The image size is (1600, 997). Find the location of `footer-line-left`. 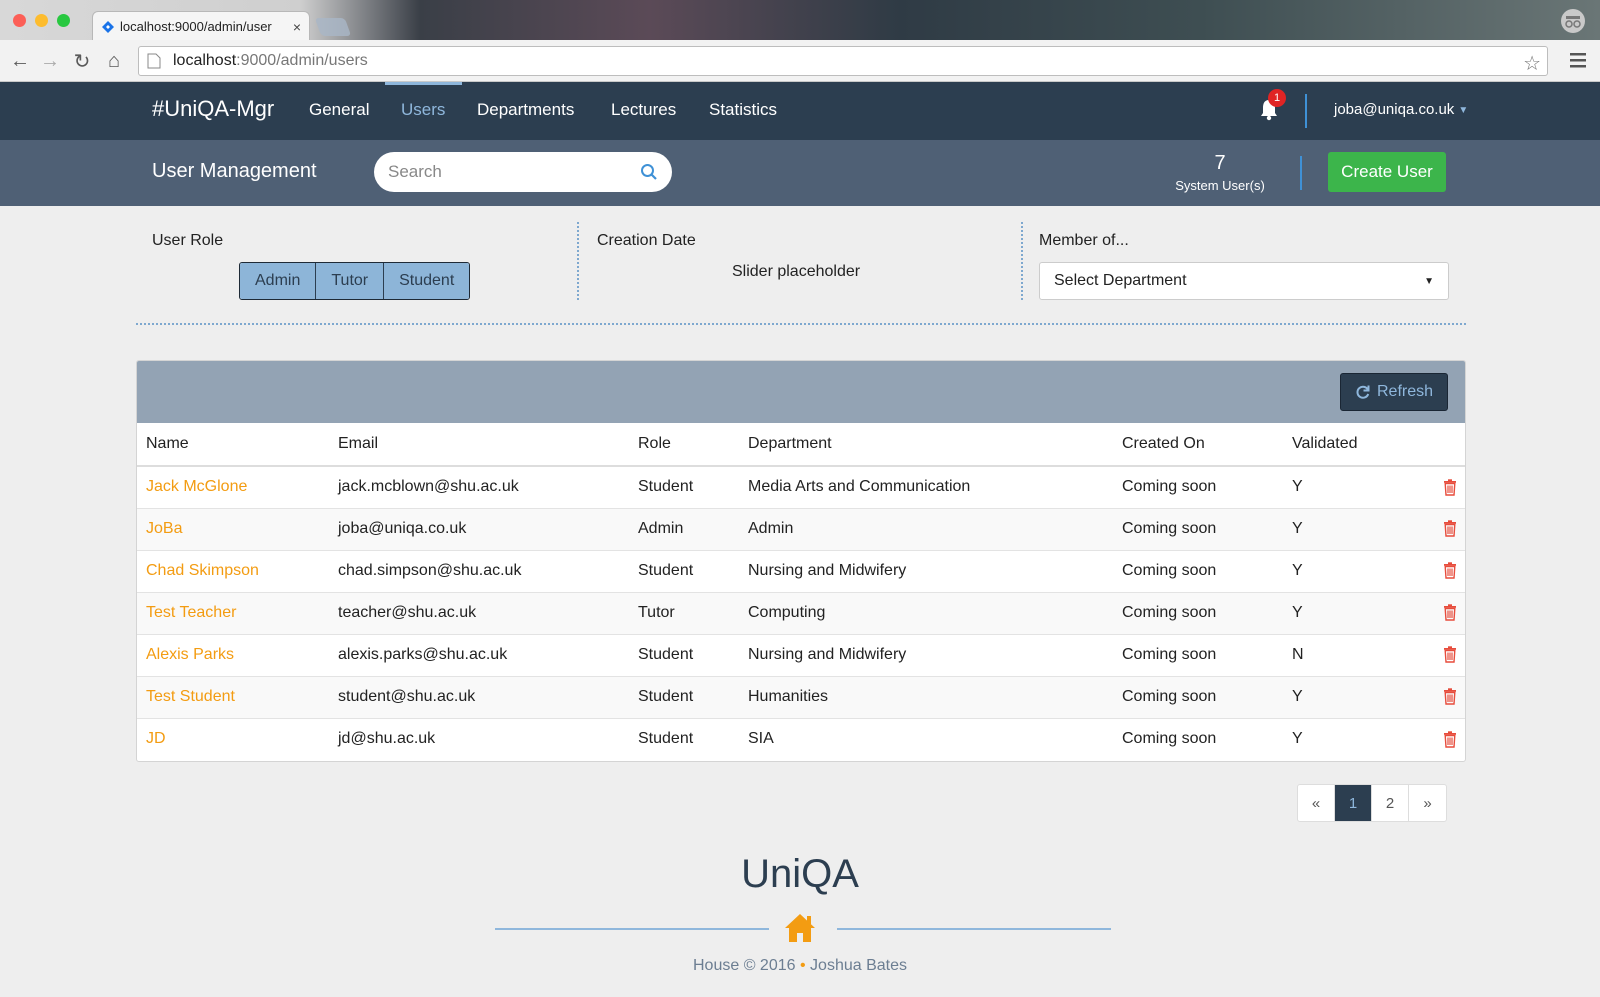

footer-line-left is located at coordinates (632, 929).